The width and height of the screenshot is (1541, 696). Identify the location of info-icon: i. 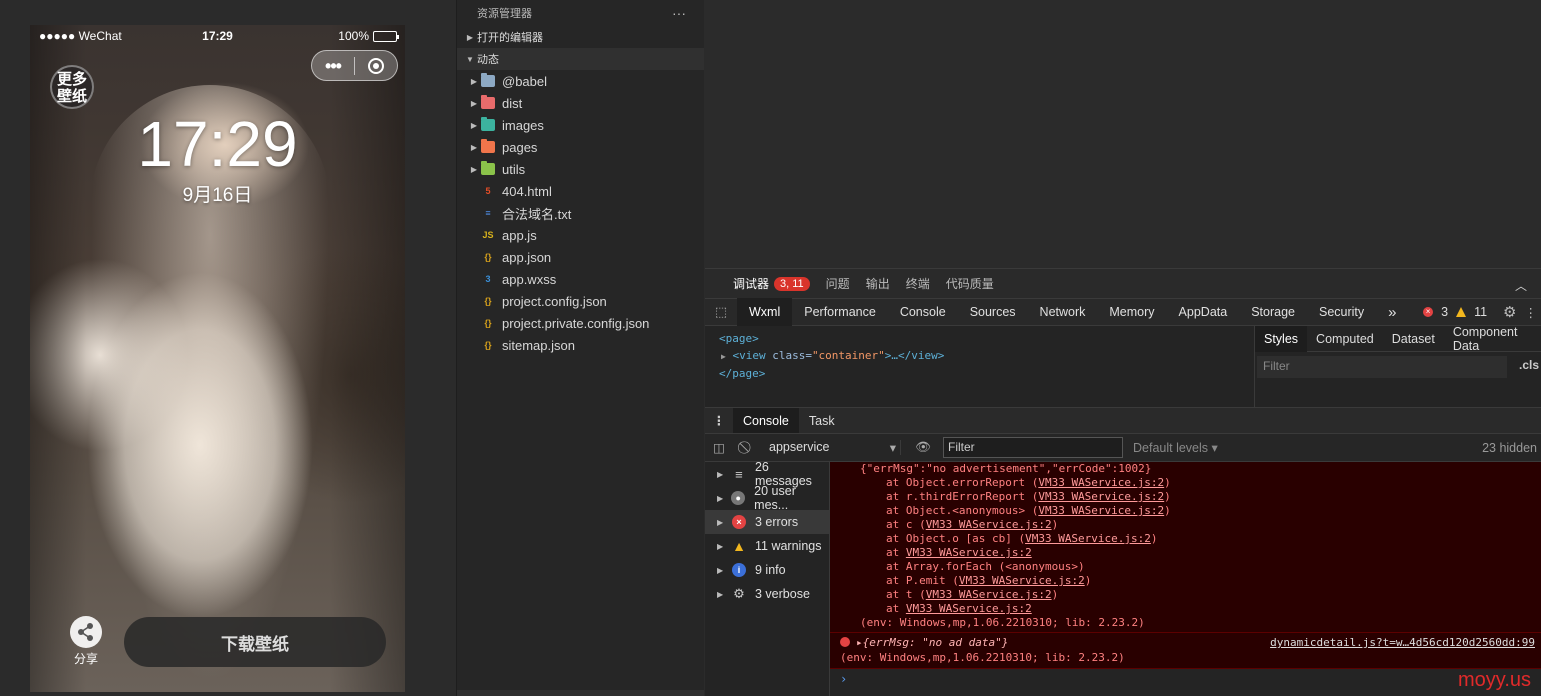
(739, 570).